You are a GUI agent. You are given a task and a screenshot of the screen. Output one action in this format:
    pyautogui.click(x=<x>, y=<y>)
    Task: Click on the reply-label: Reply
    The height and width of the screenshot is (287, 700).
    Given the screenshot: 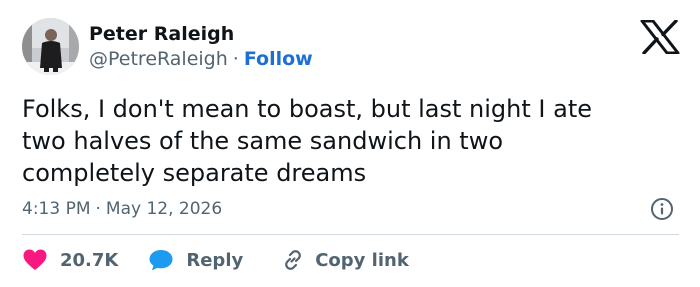 What is the action you would take?
    pyautogui.click(x=215, y=260)
    